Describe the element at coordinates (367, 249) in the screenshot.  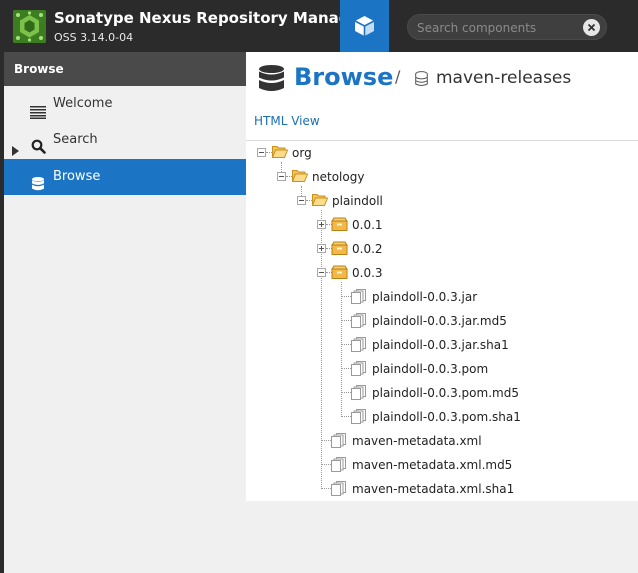
I see `tree-node-label: 0.0.2` at that location.